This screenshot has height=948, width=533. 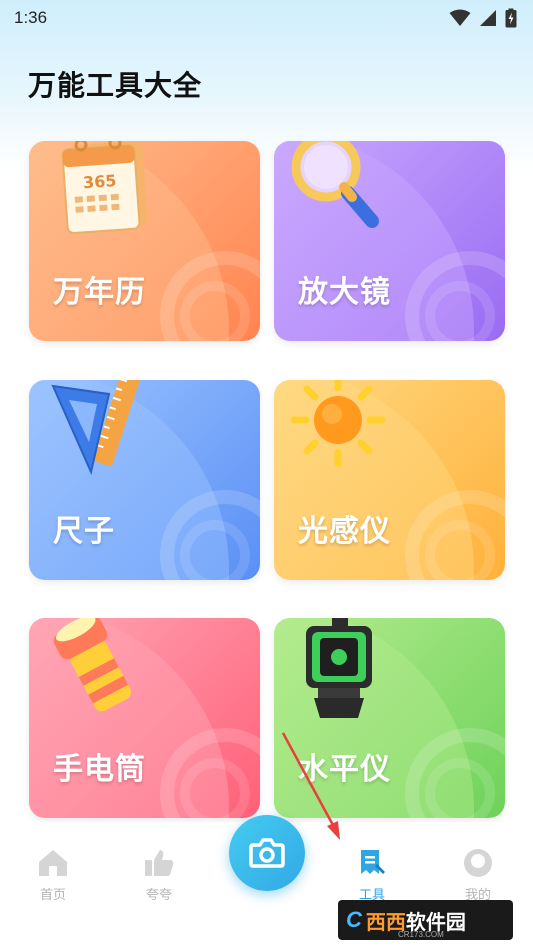 I want to click on calendar-icon: 365, so click(x=104, y=188).